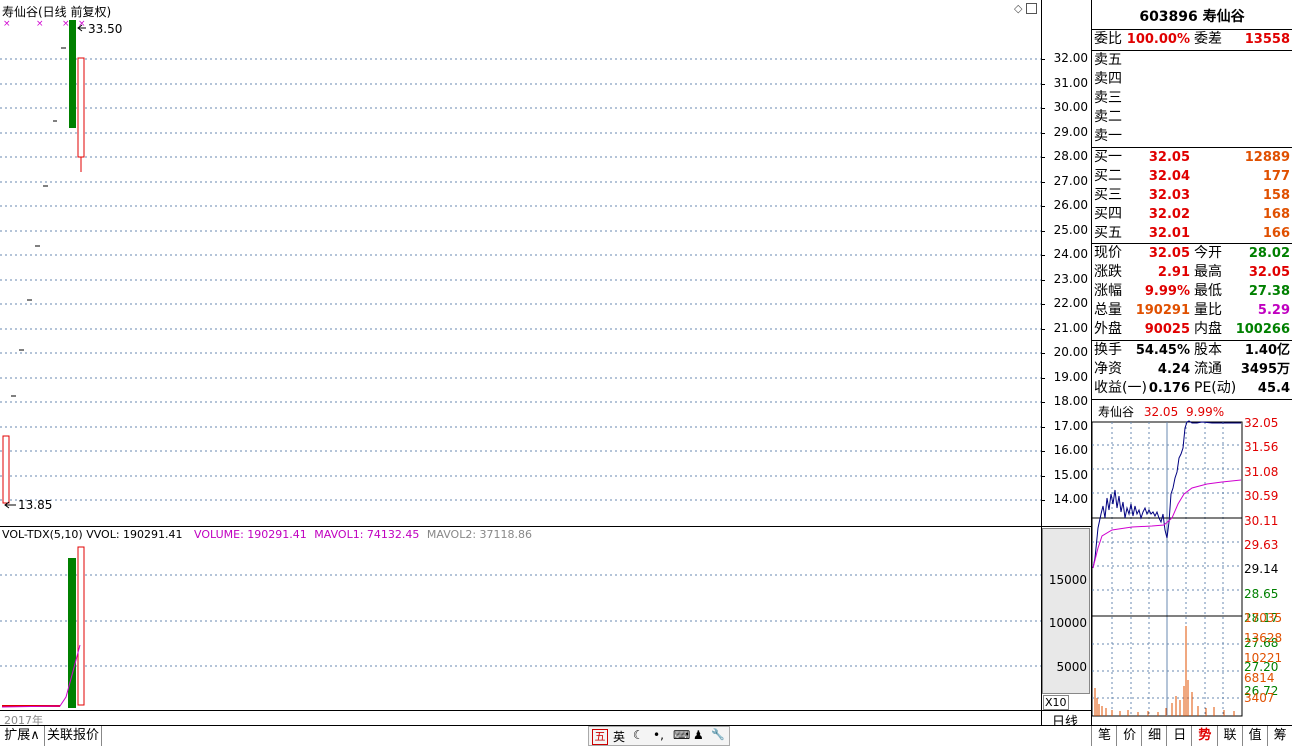  I want to click on intraday-axis-label: 30.11, so click(1261, 520).